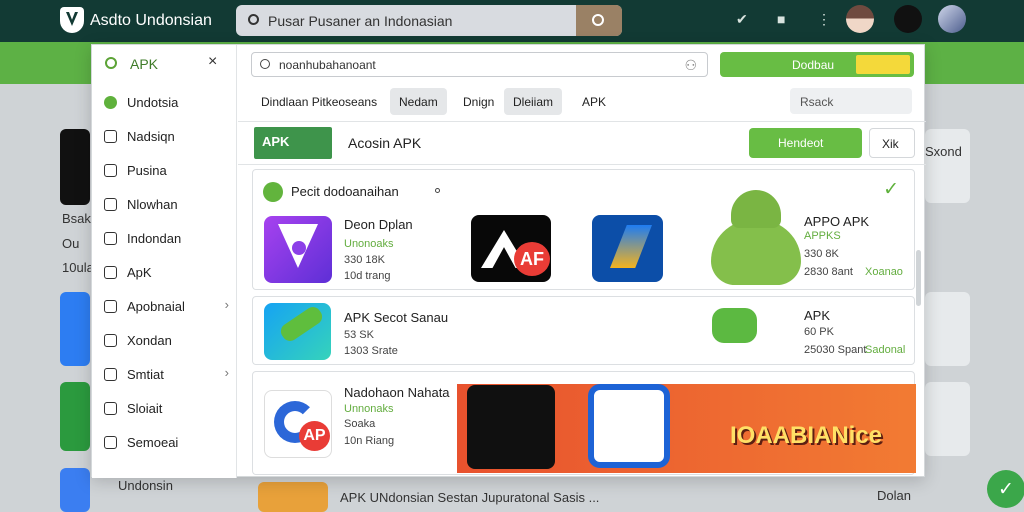 This screenshot has height=512, width=1024. I want to click on sidebar-search: APK ×, so click(164, 64).